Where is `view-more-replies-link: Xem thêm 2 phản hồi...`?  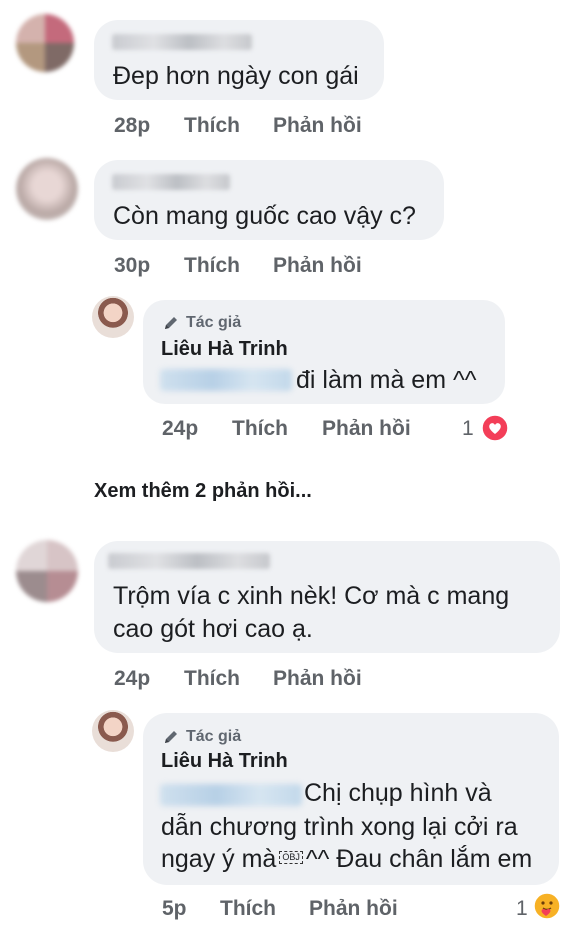 view-more-replies-link: Xem thêm 2 phản hồi... is located at coordinates (203, 491).